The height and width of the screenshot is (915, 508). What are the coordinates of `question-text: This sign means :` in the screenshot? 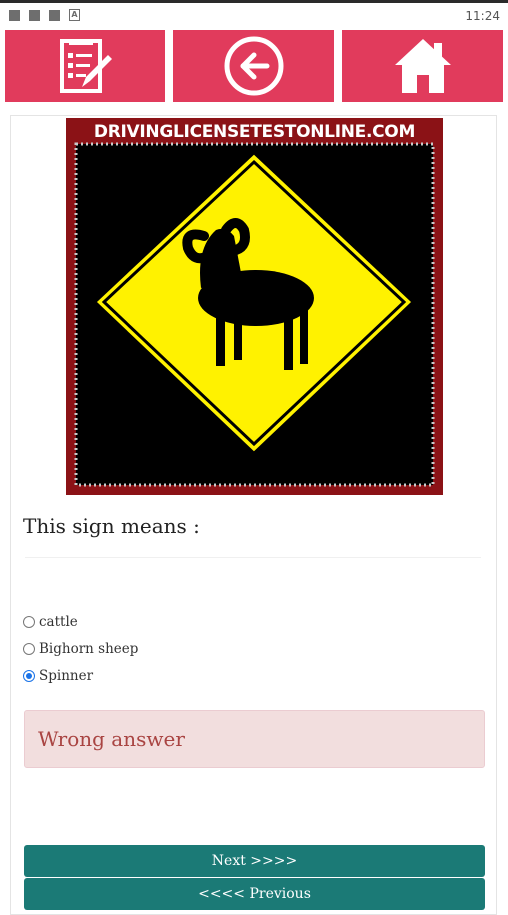 It's located at (111, 526).